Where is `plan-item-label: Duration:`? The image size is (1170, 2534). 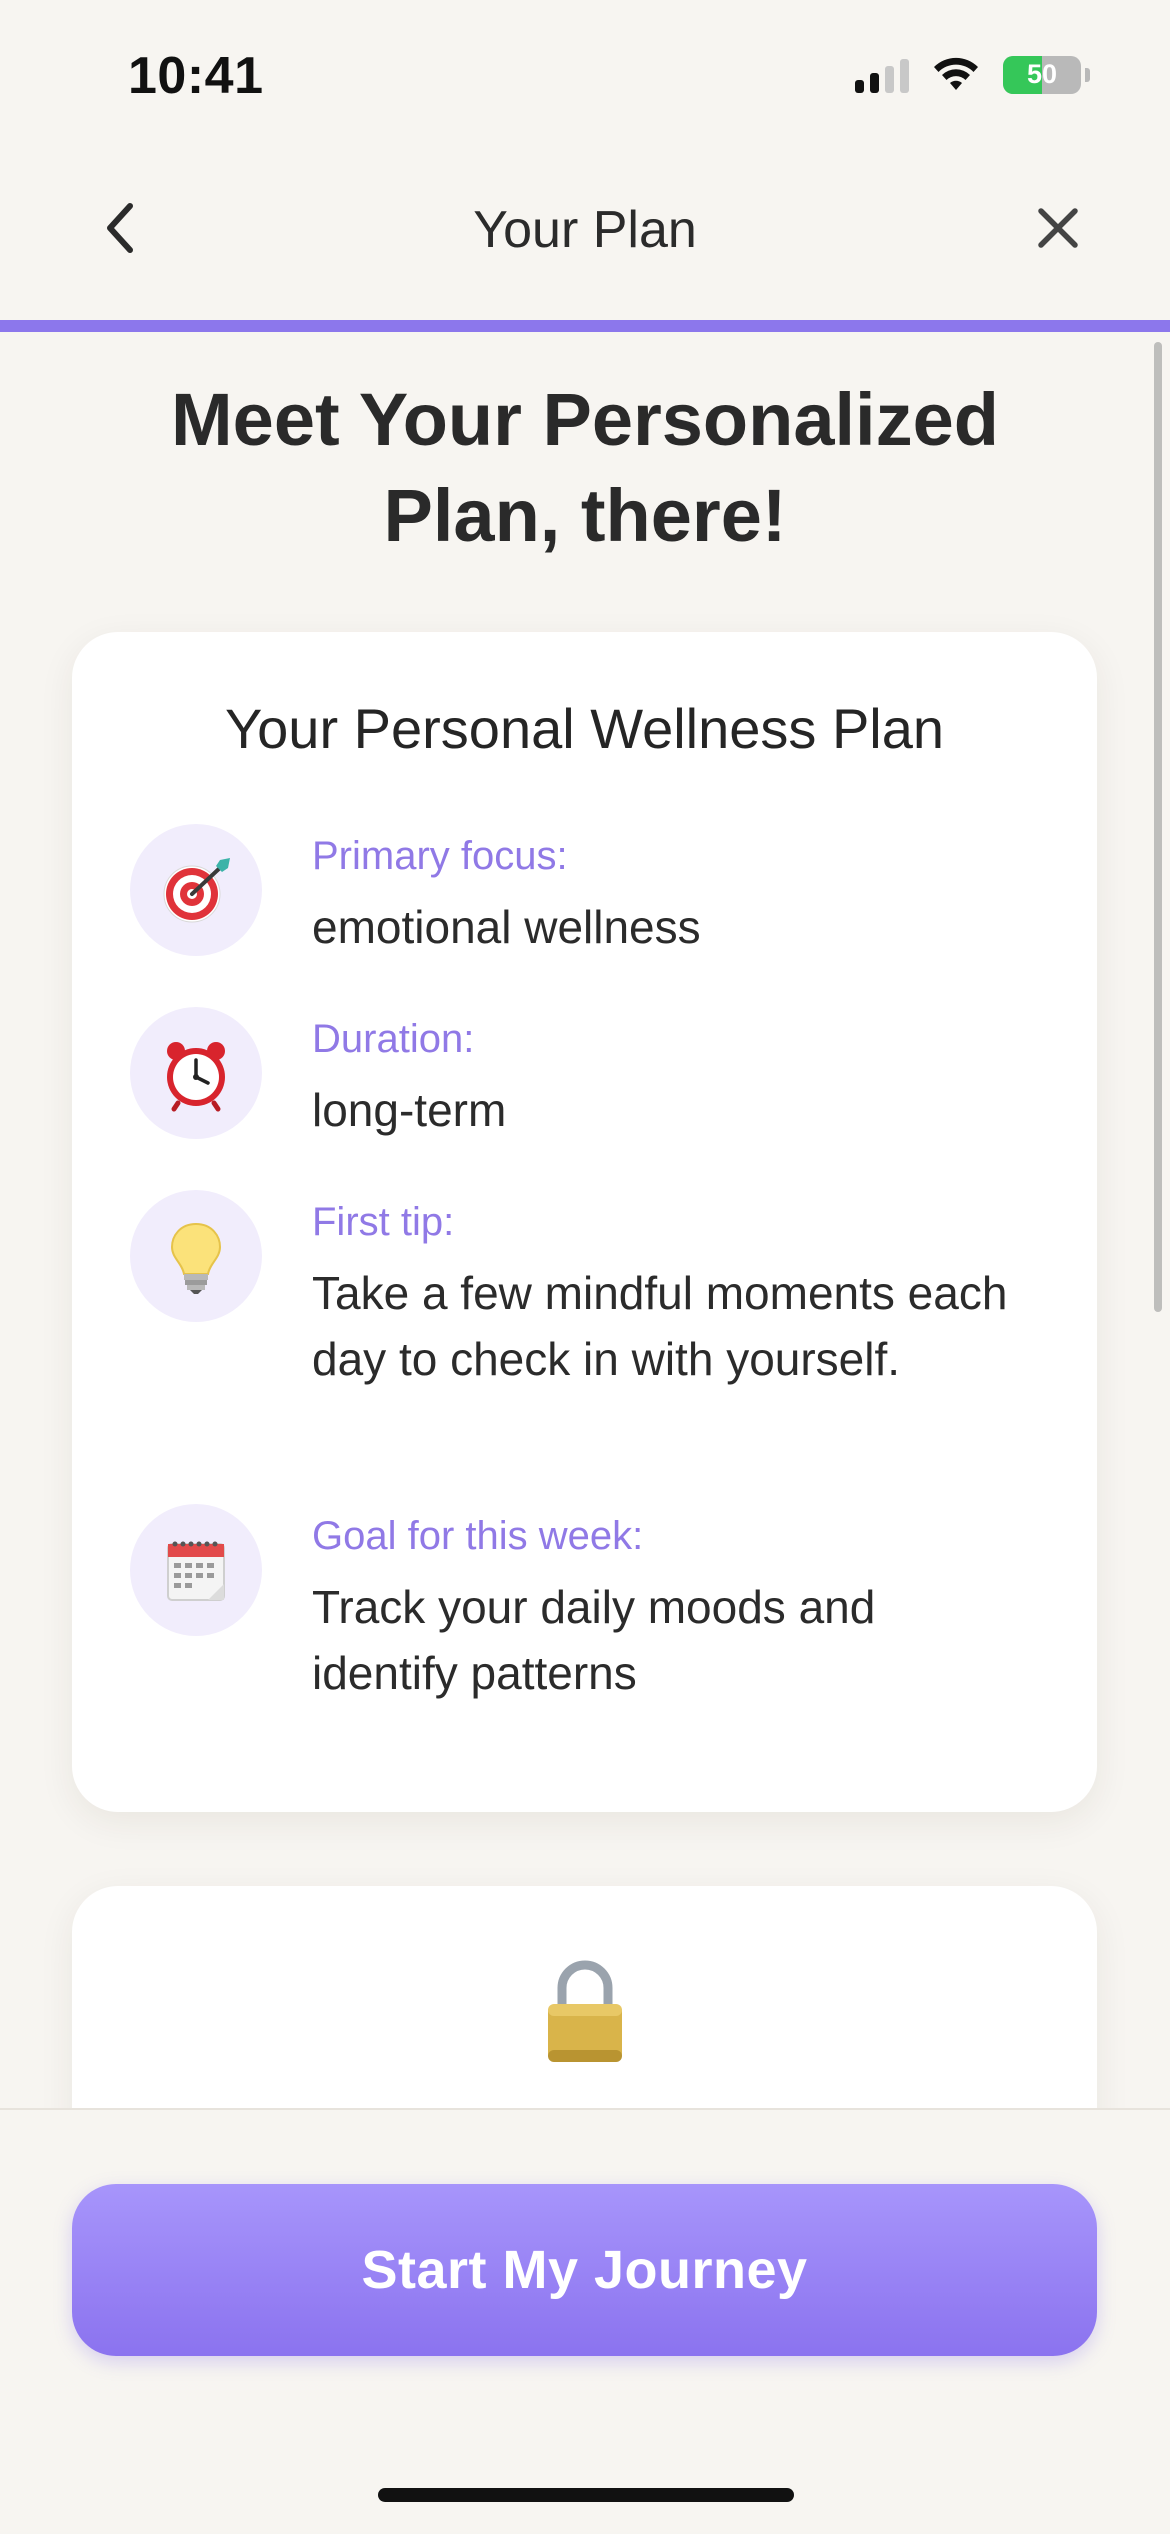 plan-item-label: Duration: is located at coordinates (393, 1039).